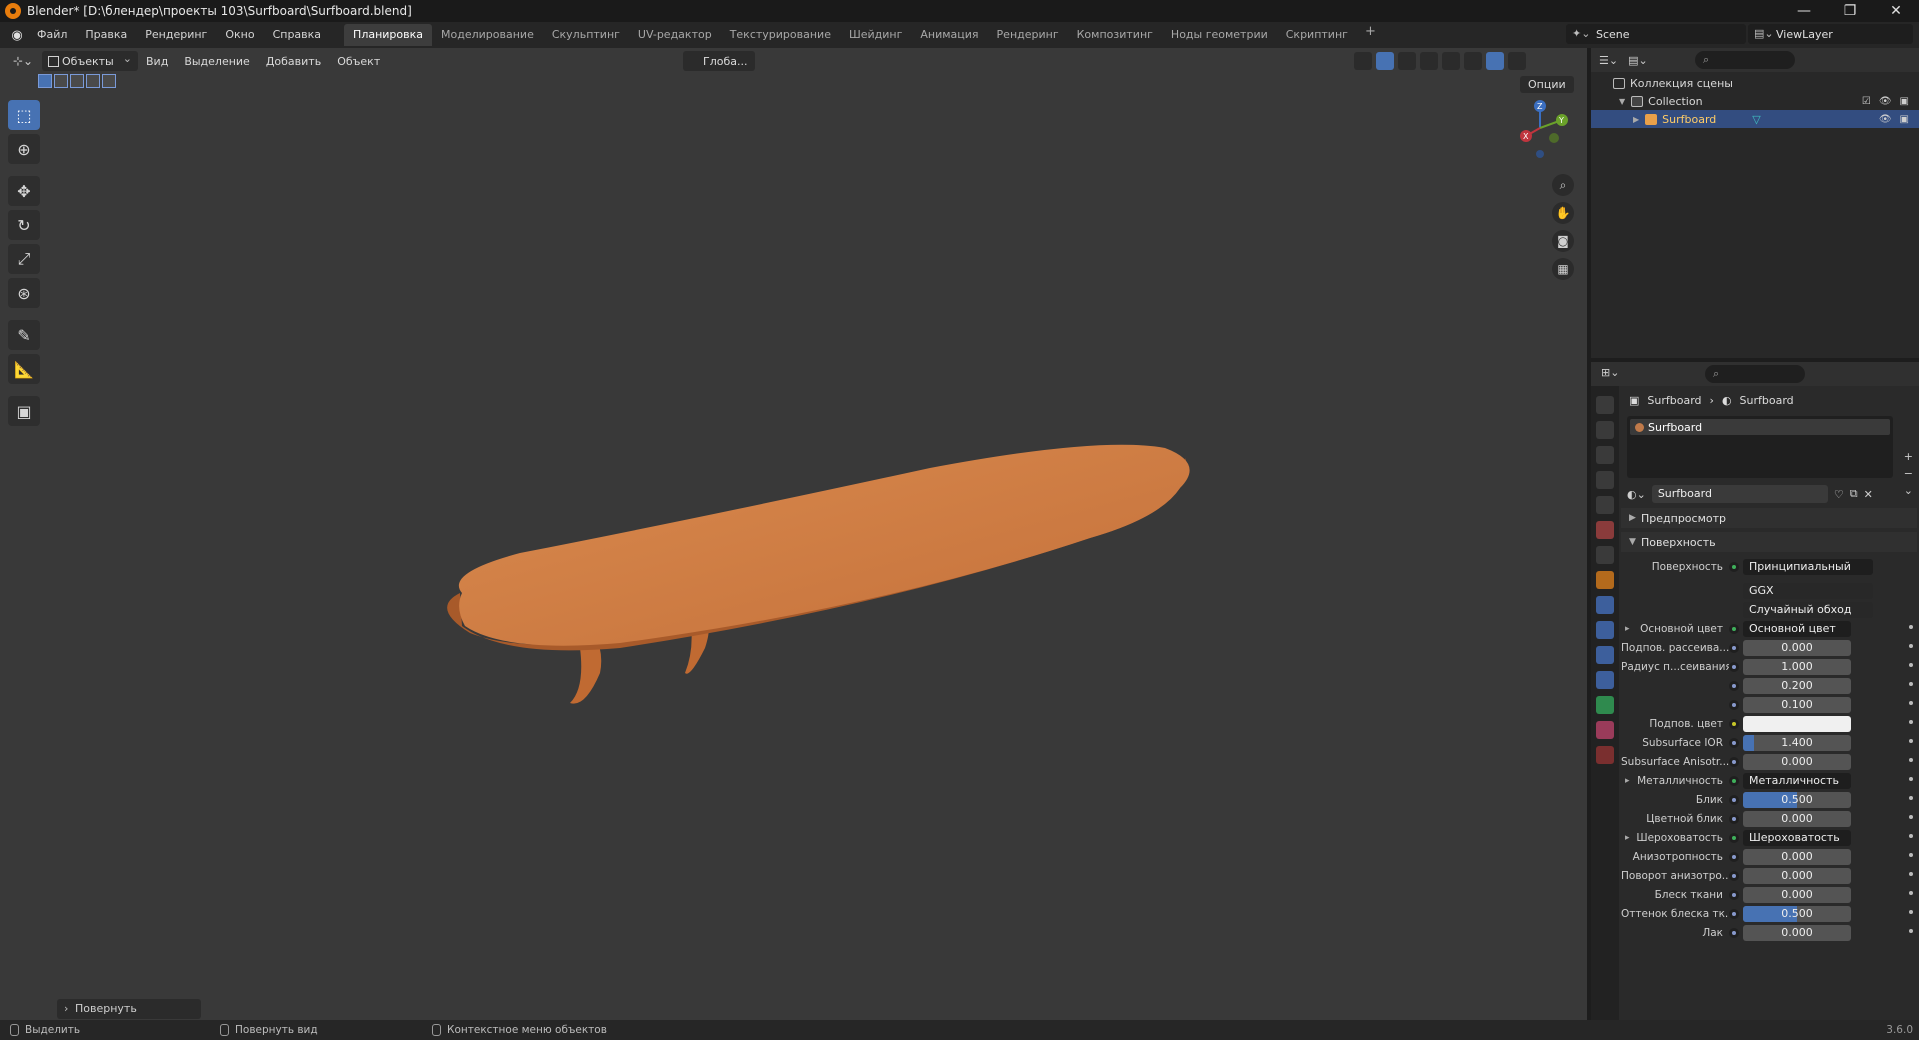 The height and width of the screenshot is (1040, 1919). I want to click on view-layer-selector: ▤⌄ ViewLayer, so click(1830, 34).